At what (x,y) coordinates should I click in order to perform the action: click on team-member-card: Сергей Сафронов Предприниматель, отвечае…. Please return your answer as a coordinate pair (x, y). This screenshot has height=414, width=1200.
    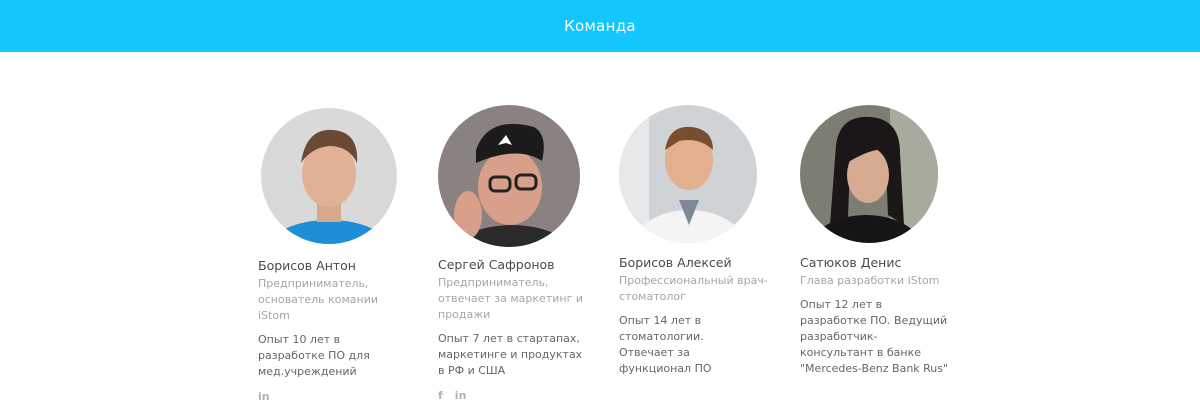
    Looking at the image, I should click on (523, 253).